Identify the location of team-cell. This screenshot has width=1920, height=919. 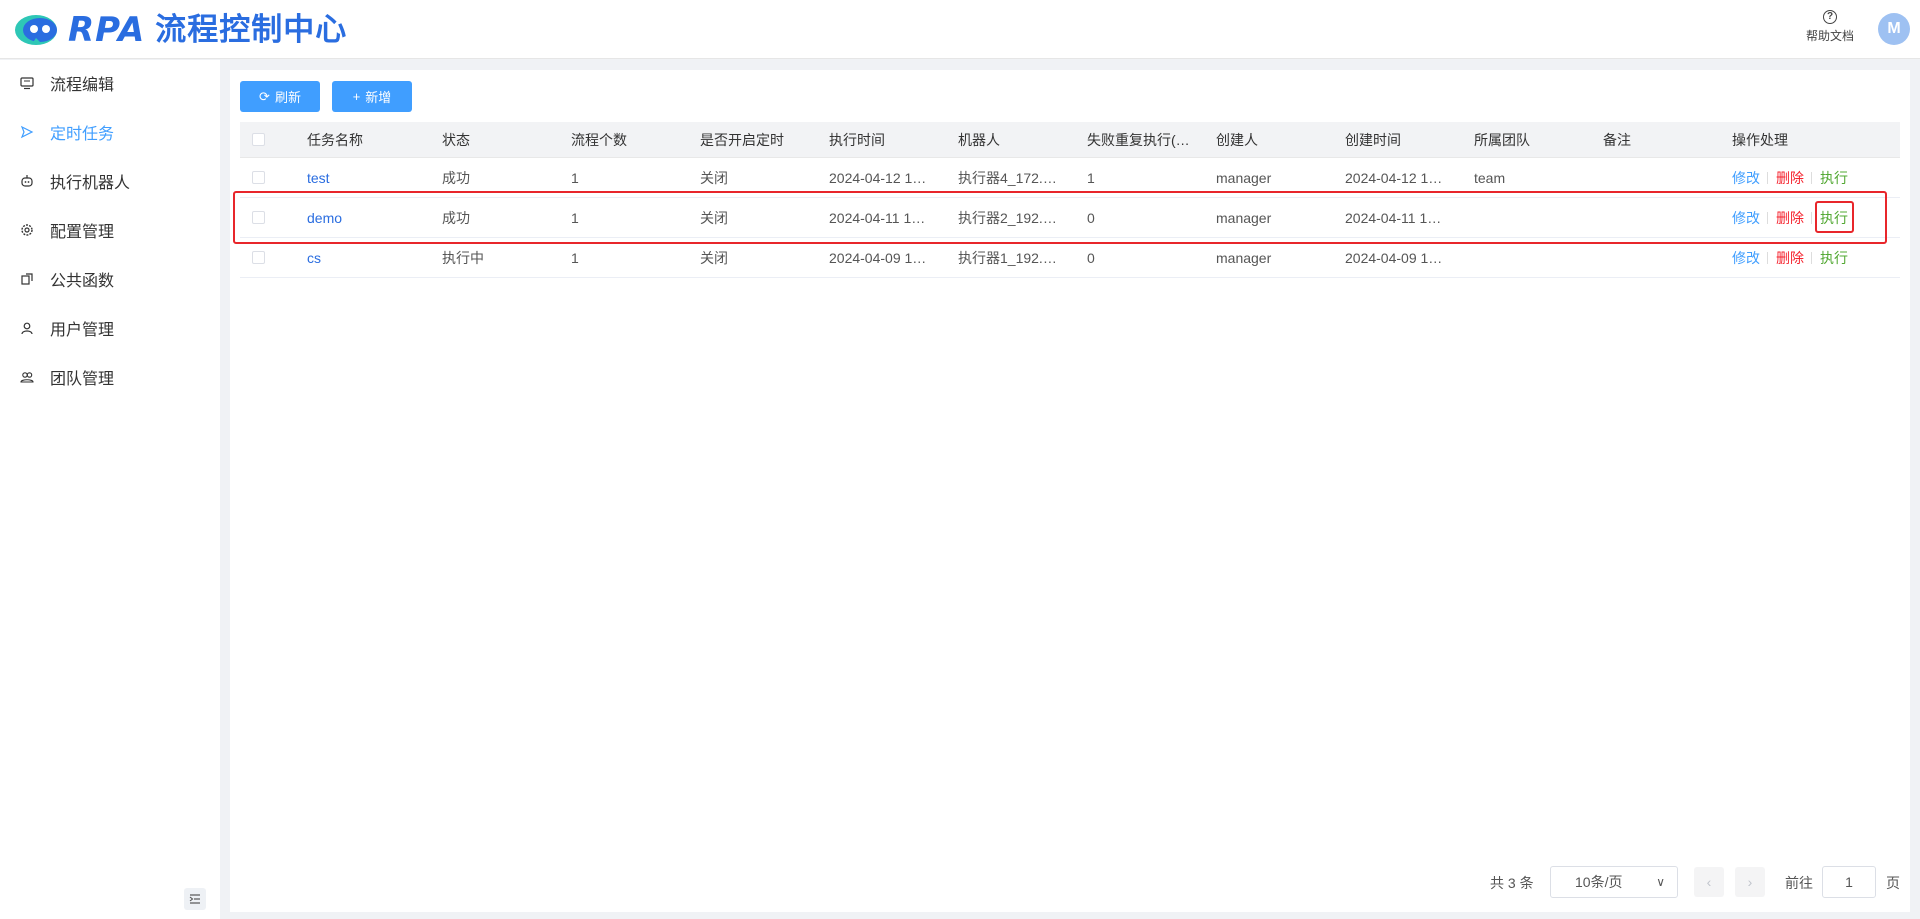
(1534, 258).